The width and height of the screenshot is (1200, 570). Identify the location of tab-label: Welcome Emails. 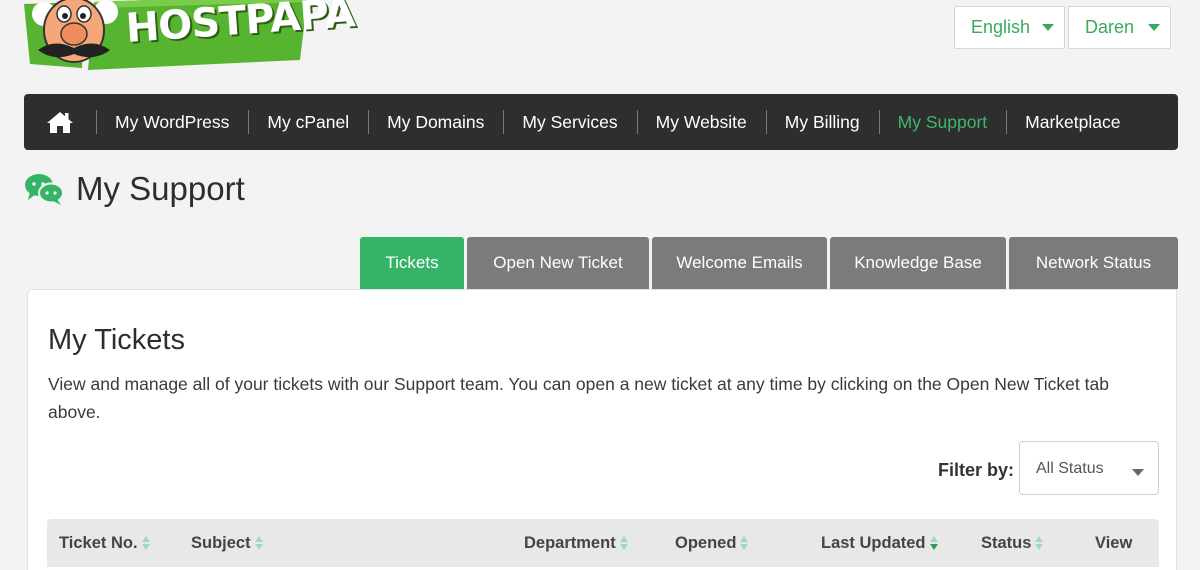
(739, 262).